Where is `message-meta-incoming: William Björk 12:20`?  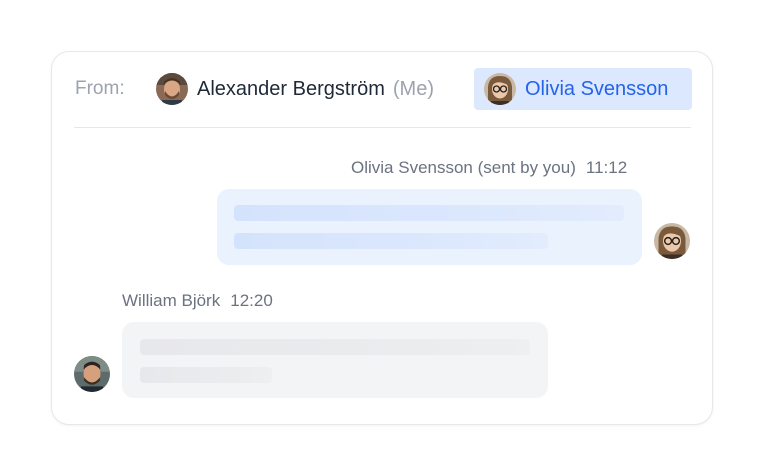
message-meta-incoming: William Björk 12:20 is located at coordinates (197, 301).